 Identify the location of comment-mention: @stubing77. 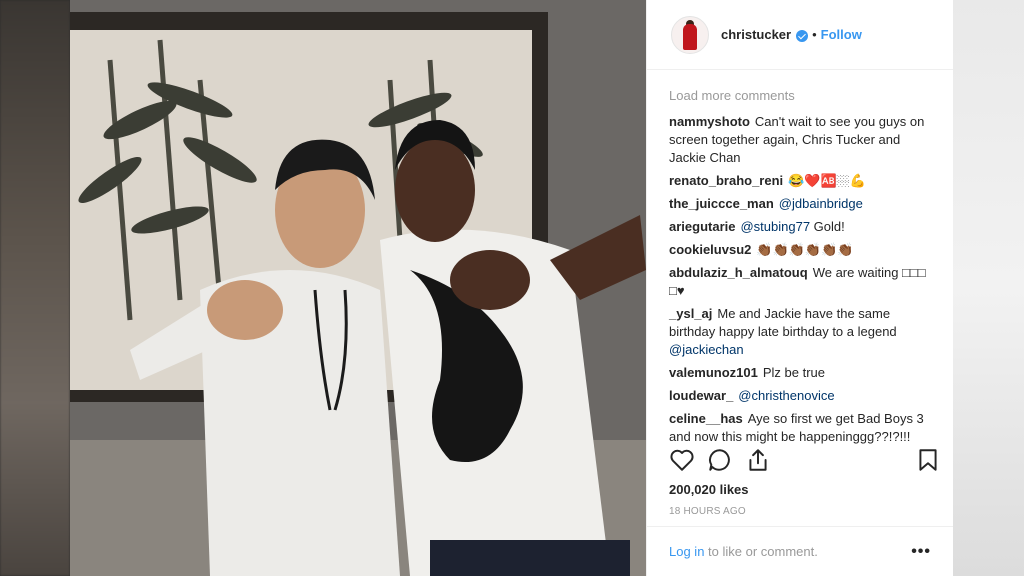
(775, 226).